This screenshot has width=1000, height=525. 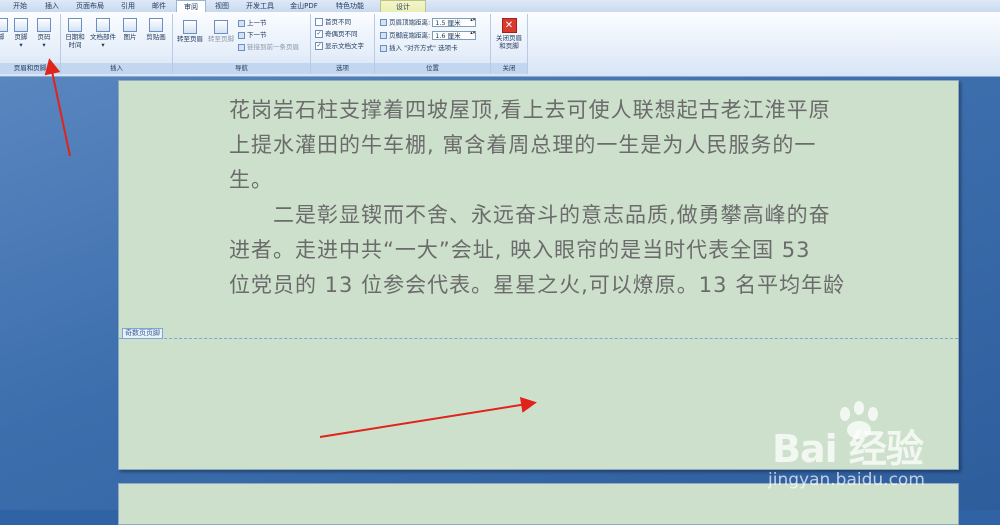 I want to click on footer-button: 页脚 ▾, so click(x=21, y=33).